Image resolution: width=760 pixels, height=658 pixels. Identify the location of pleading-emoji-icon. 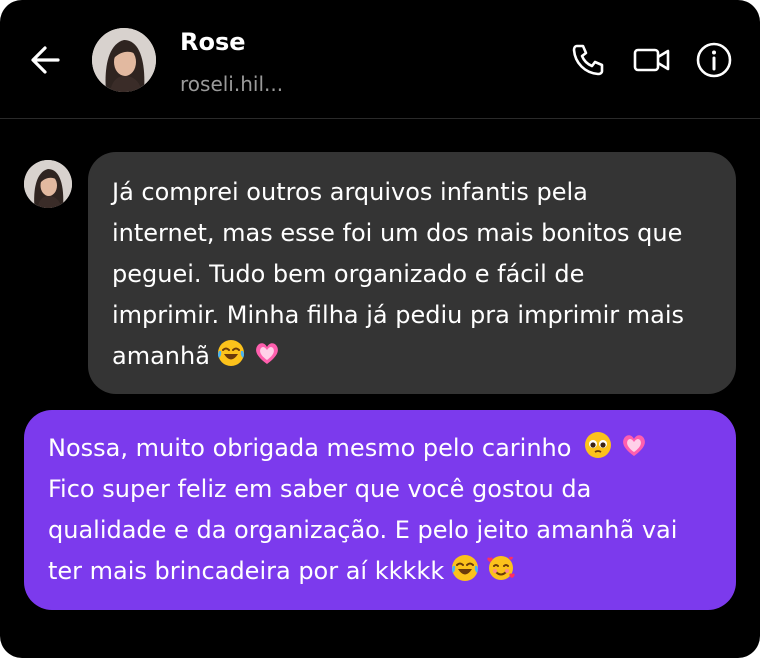
(598, 445).